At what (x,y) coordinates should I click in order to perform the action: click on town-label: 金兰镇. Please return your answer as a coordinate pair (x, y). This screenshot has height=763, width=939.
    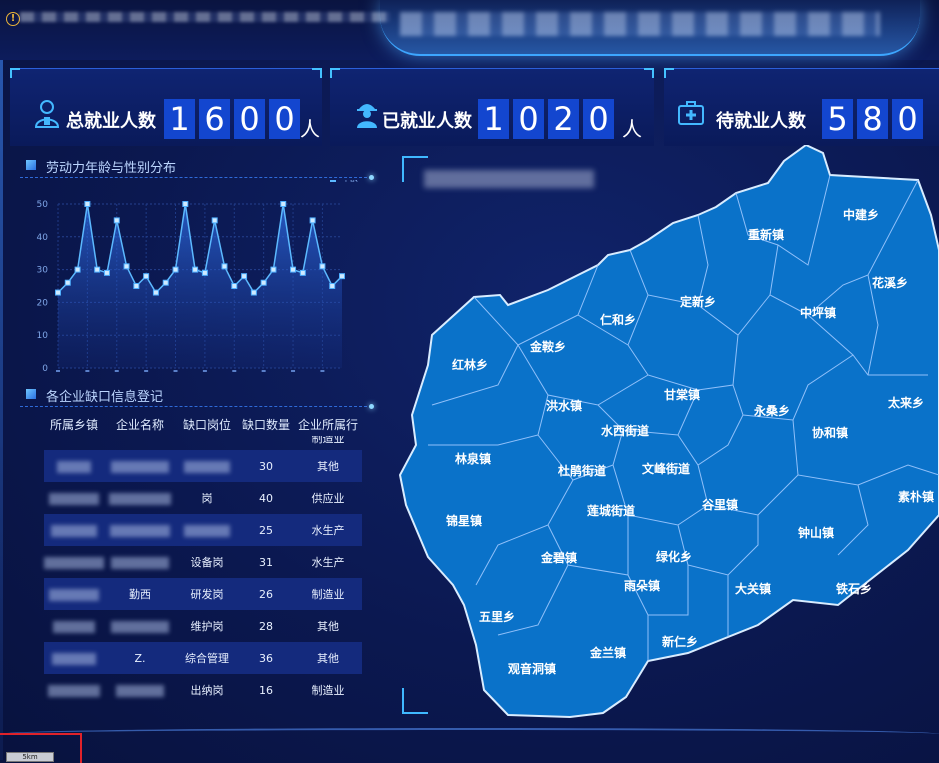
    Looking at the image, I should click on (607, 652).